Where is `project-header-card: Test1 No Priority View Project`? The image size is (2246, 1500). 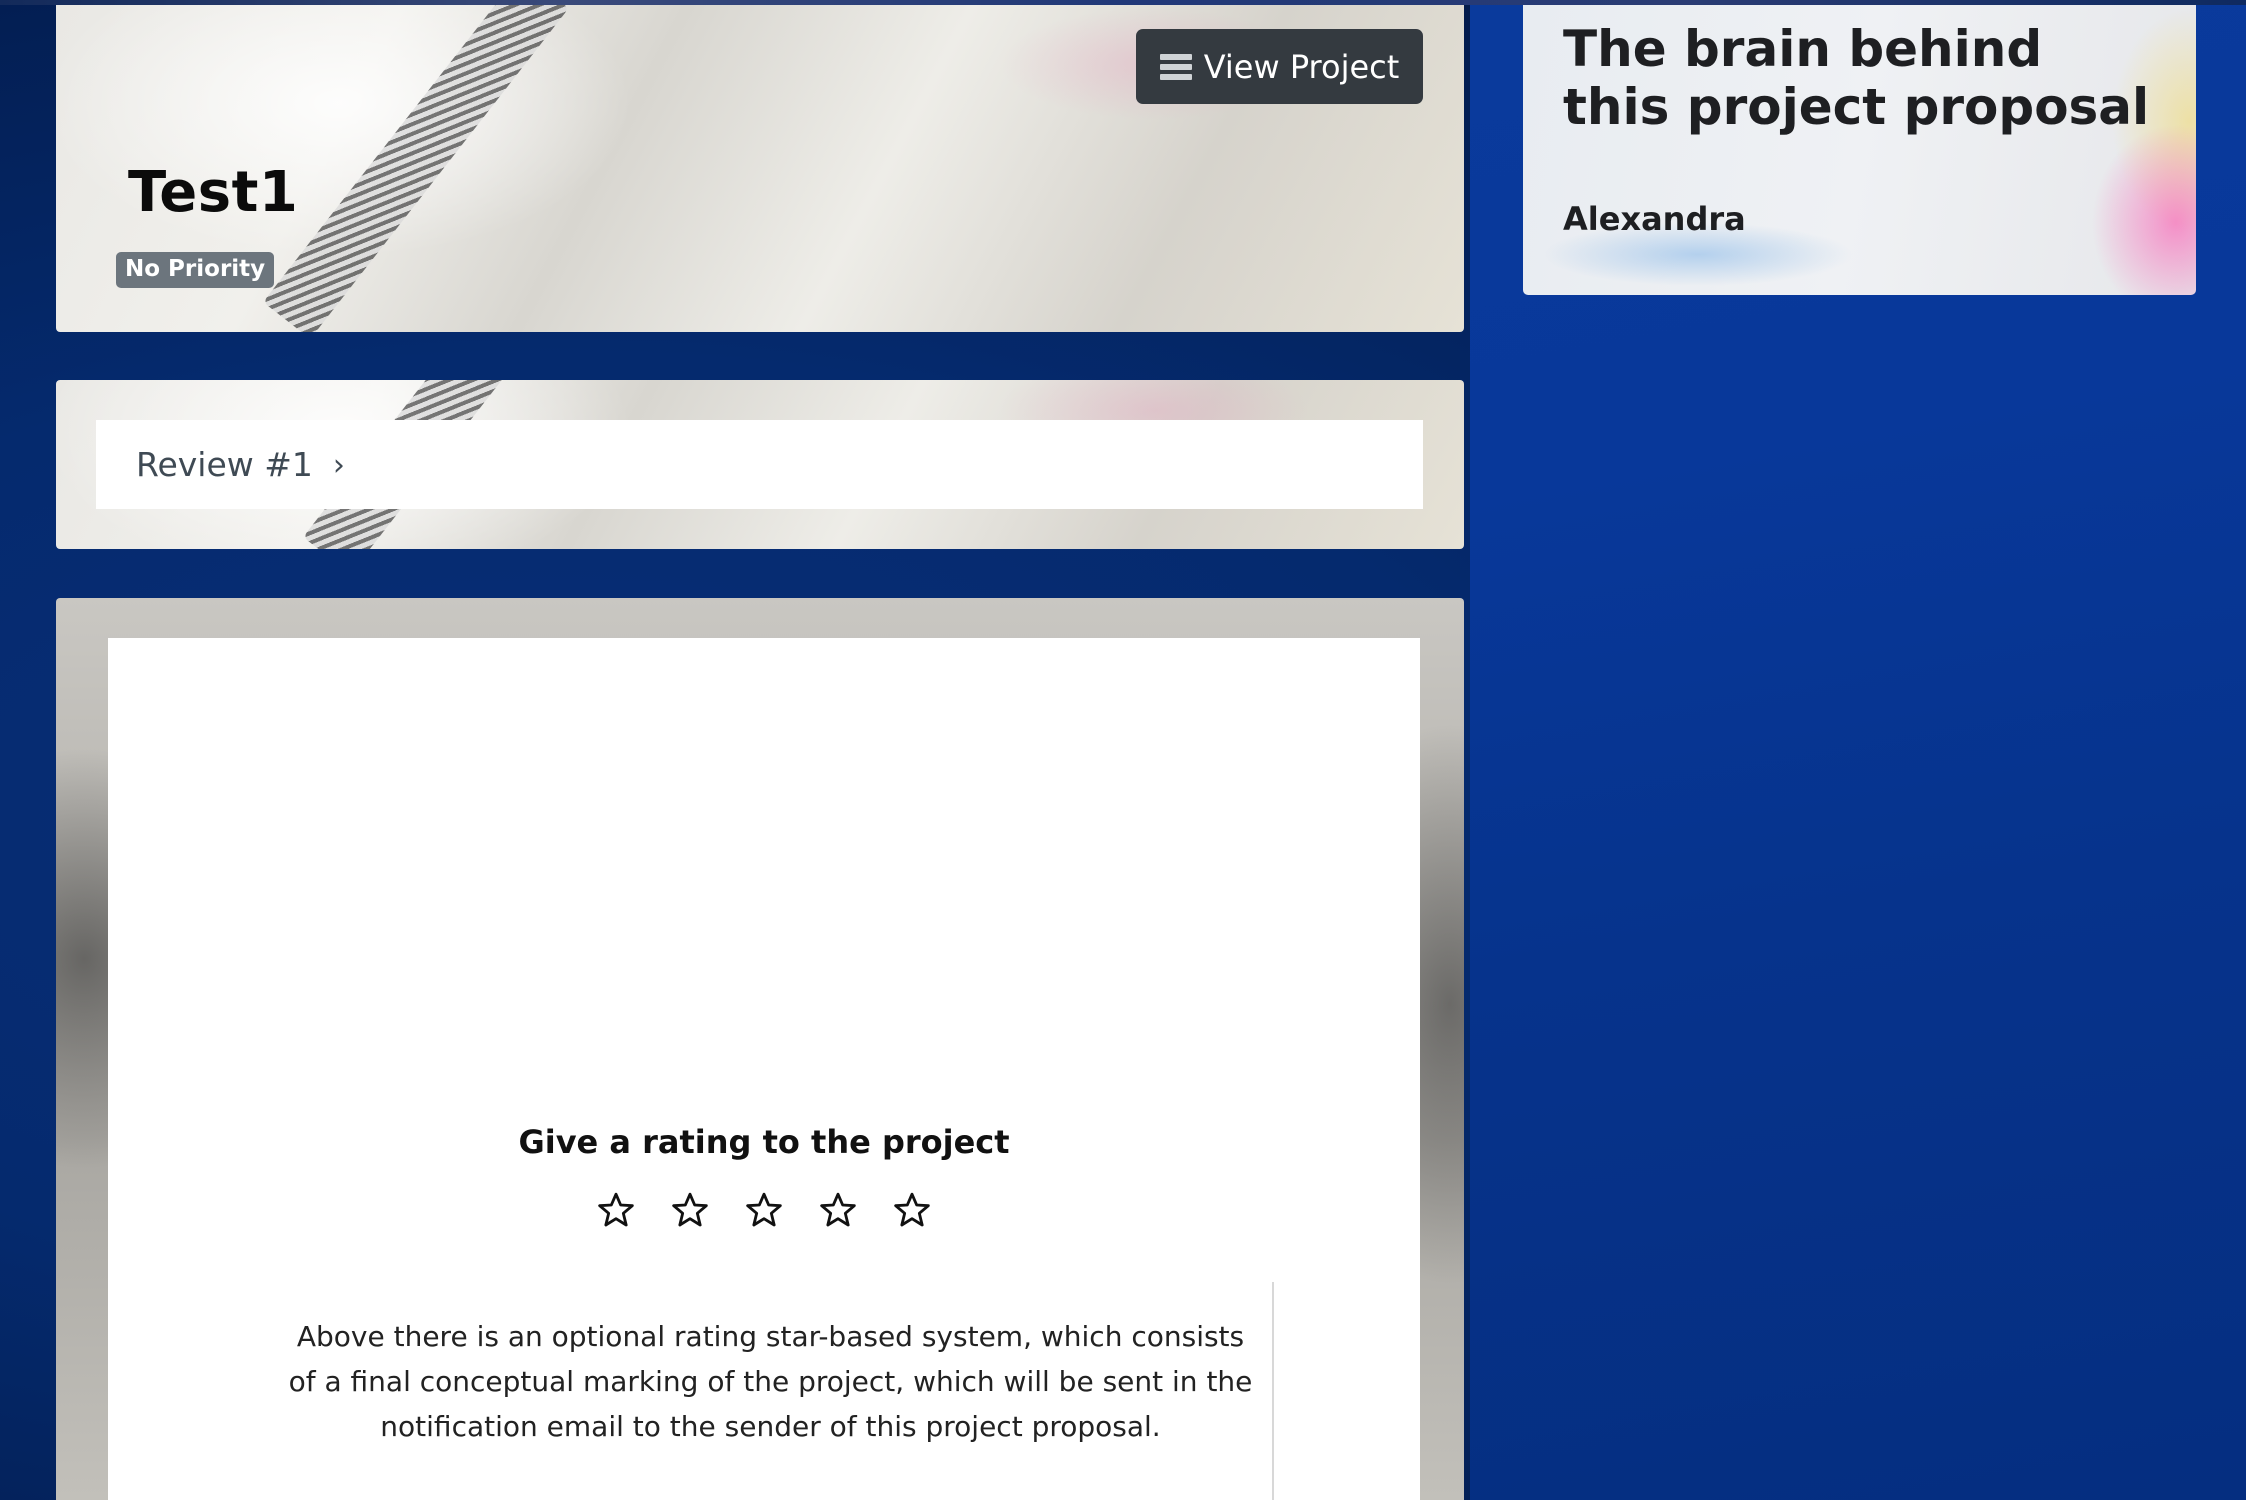
project-header-card: Test1 No Priority View Project is located at coordinates (760, 168).